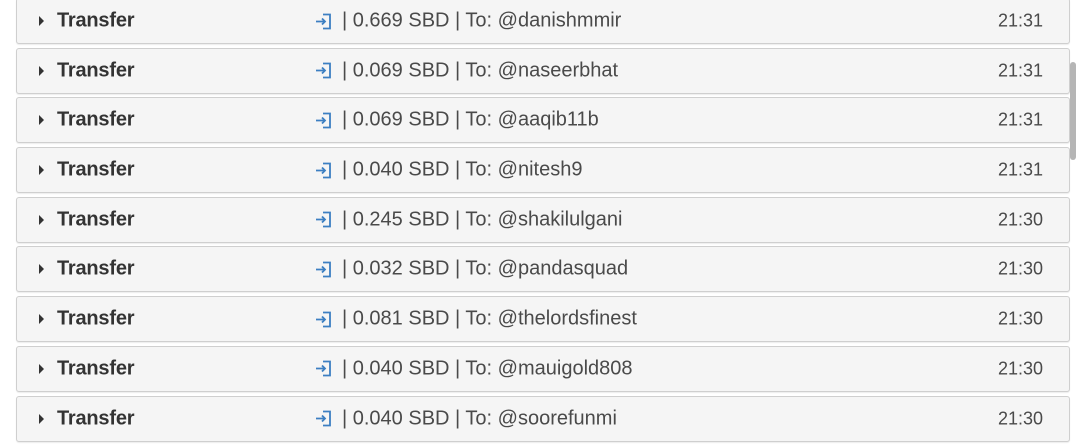 This screenshot has width=1080, height=447. I want to click on transaction-detail-group: | 0.069 SBD | To: @naseerbhat, so click(466, 70).